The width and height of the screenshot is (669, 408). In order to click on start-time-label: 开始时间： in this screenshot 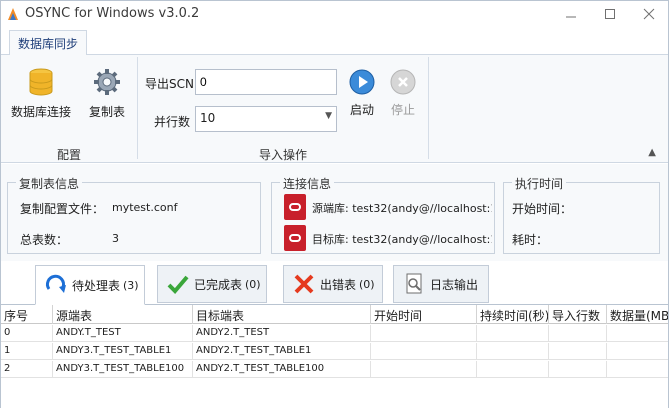, I will do `click(542, 209)`.